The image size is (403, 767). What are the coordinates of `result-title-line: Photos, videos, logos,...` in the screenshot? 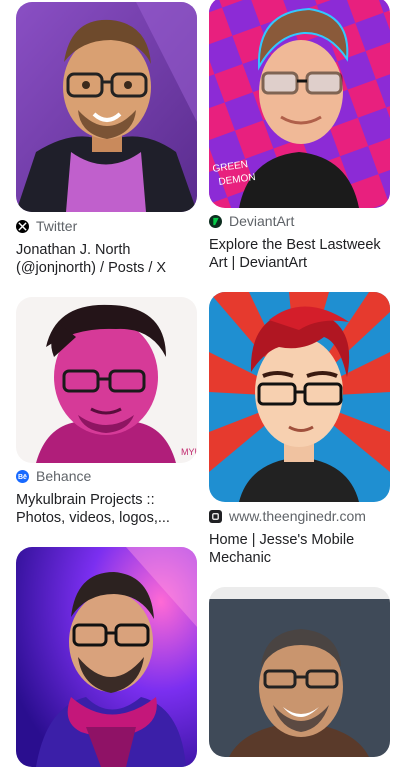 It's located at (93, 518).